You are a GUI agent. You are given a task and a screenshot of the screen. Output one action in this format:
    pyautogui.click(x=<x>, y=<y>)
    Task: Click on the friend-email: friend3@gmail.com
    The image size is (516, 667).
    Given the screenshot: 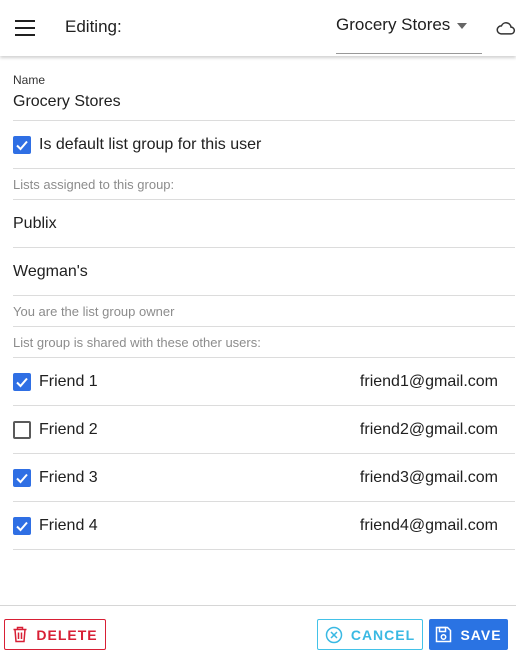 What is the action you would take?
    pyautogui.click(x=428, y=477)
    